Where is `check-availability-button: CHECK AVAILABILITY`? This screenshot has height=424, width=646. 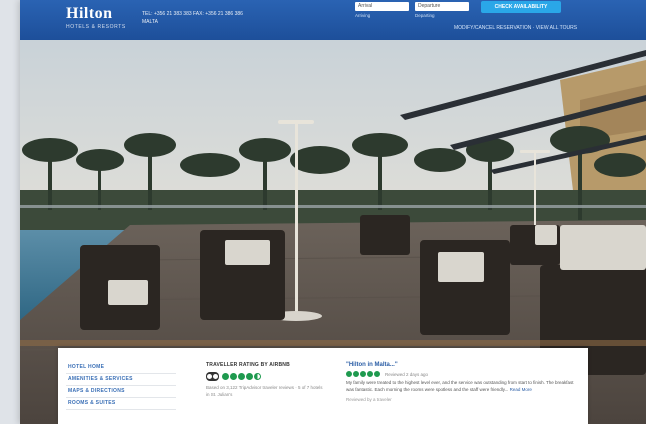 check-availability-button: CHECK AVAILABILITY is located at coordinates (521, 7).